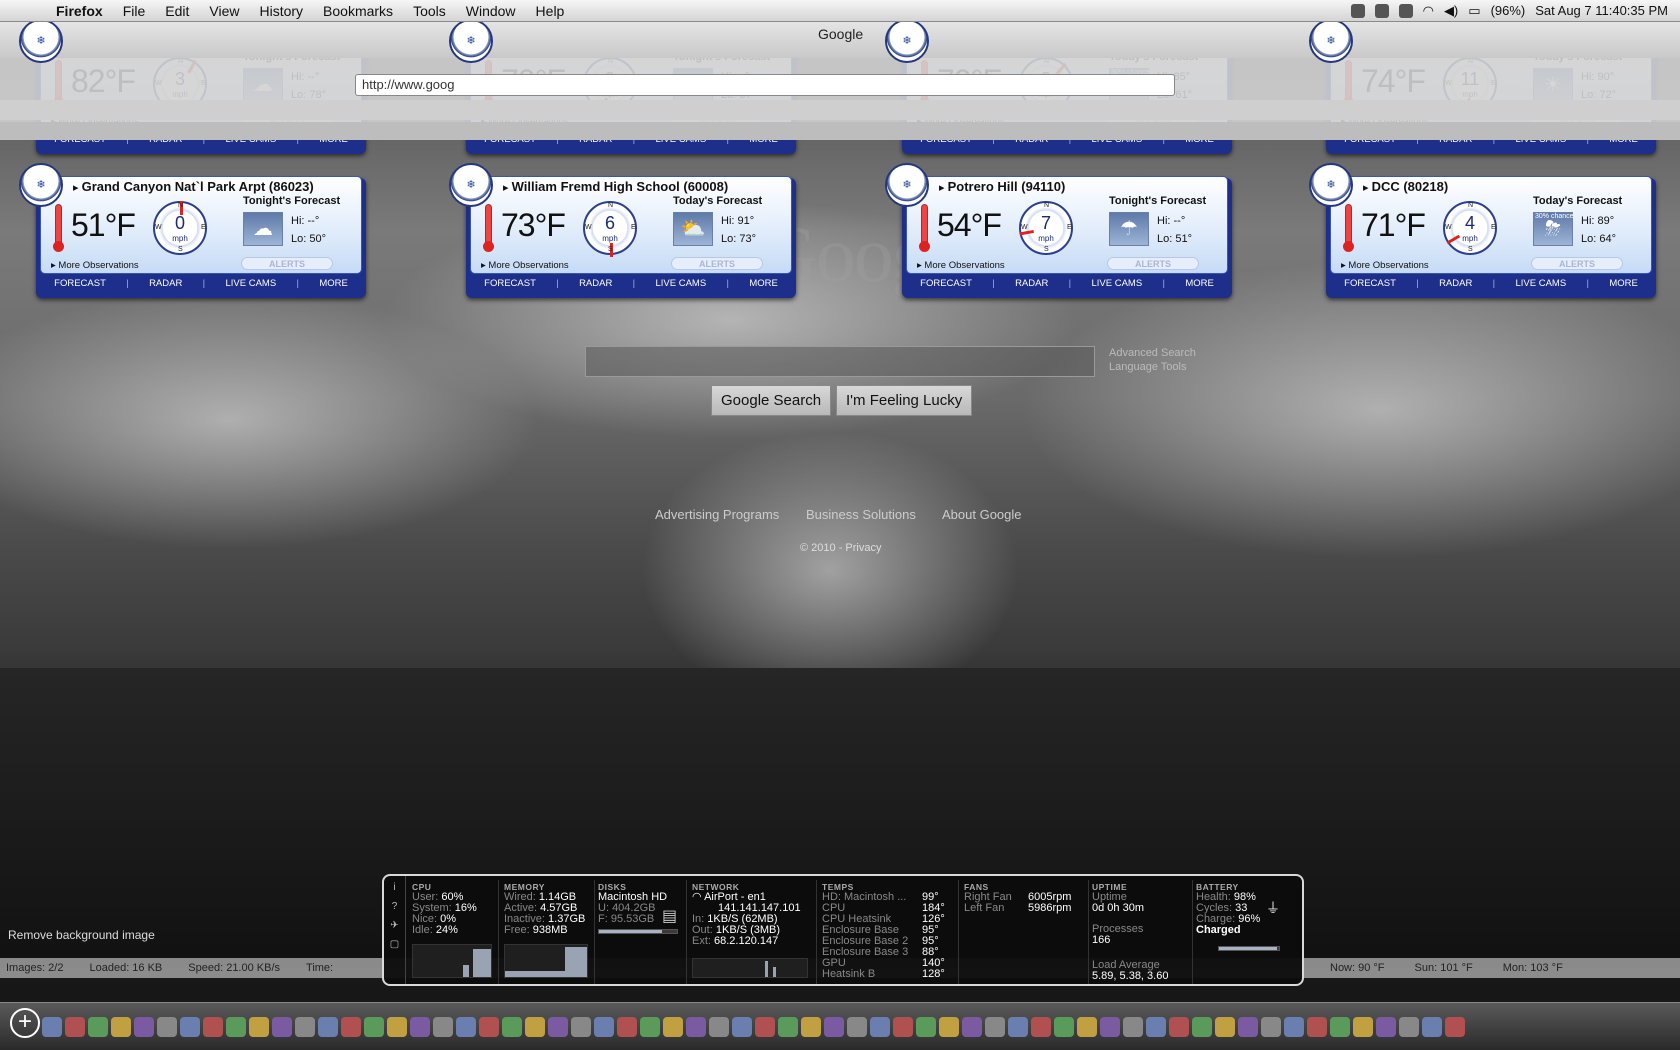 This screenshot has height=1050, width=1680. I want to click on copyright-privacy: © 2010 - Privacy, so click(840, 548).